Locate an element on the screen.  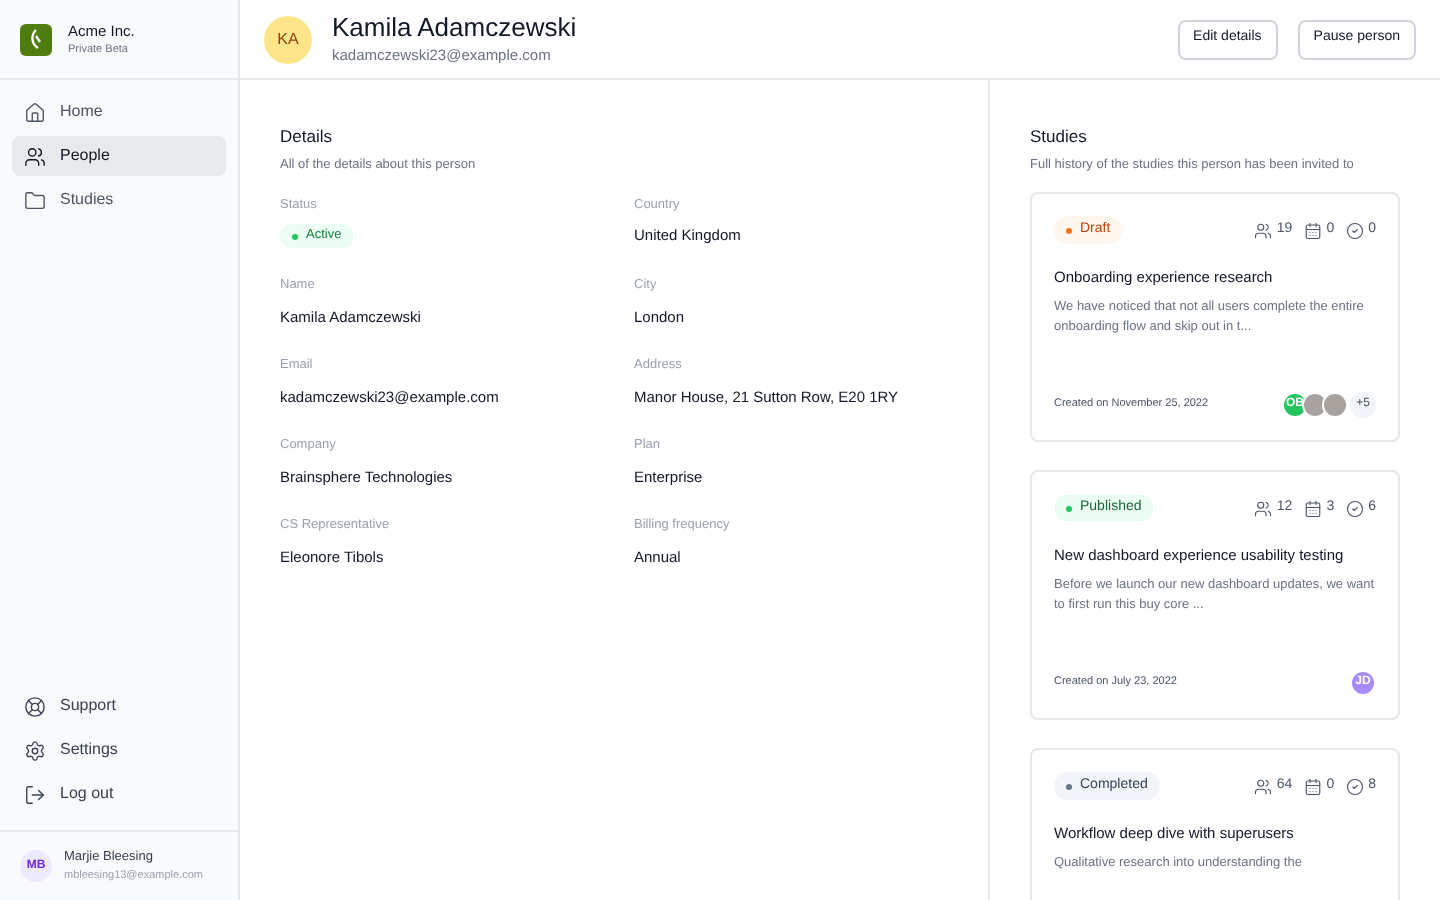
nav-item: Home is located at coordinates (119, 112).